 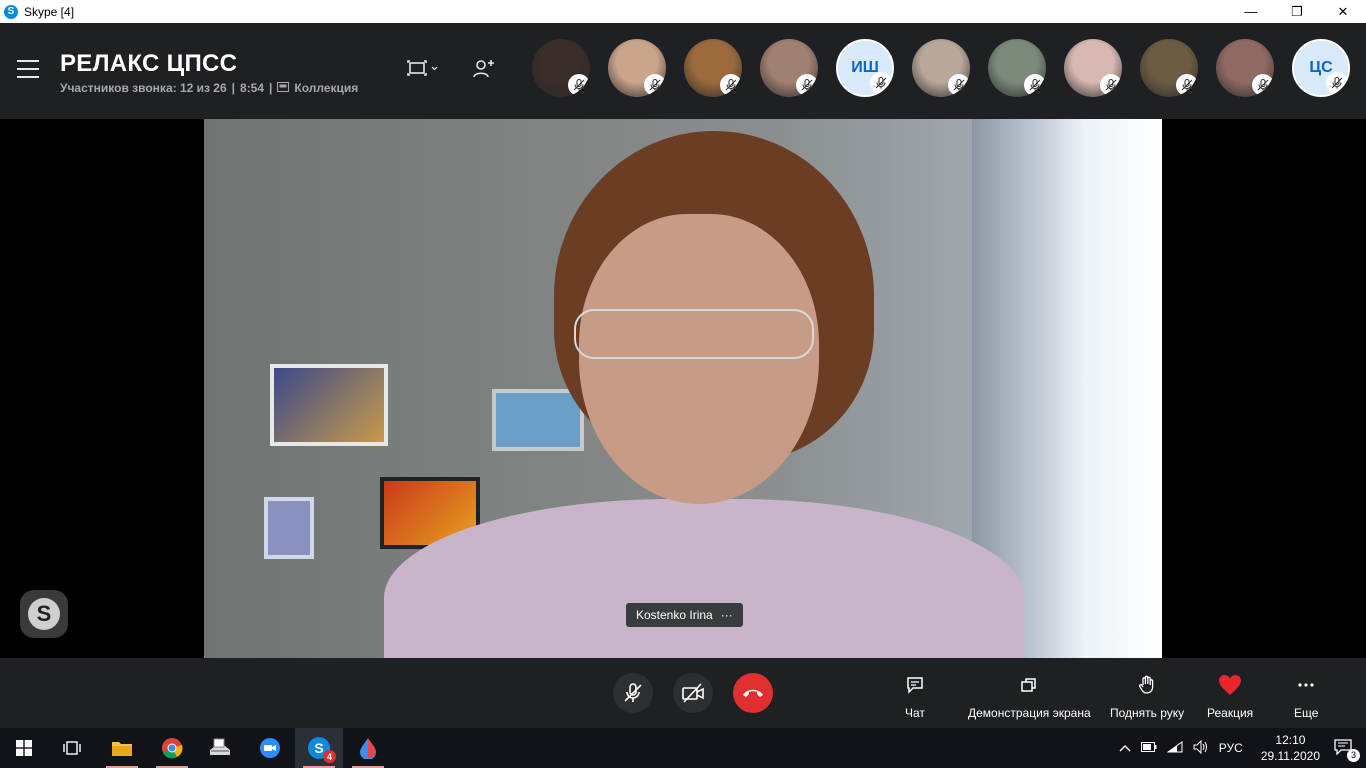 I want to click on more-label: Еще, so click(x=1306, y=713).